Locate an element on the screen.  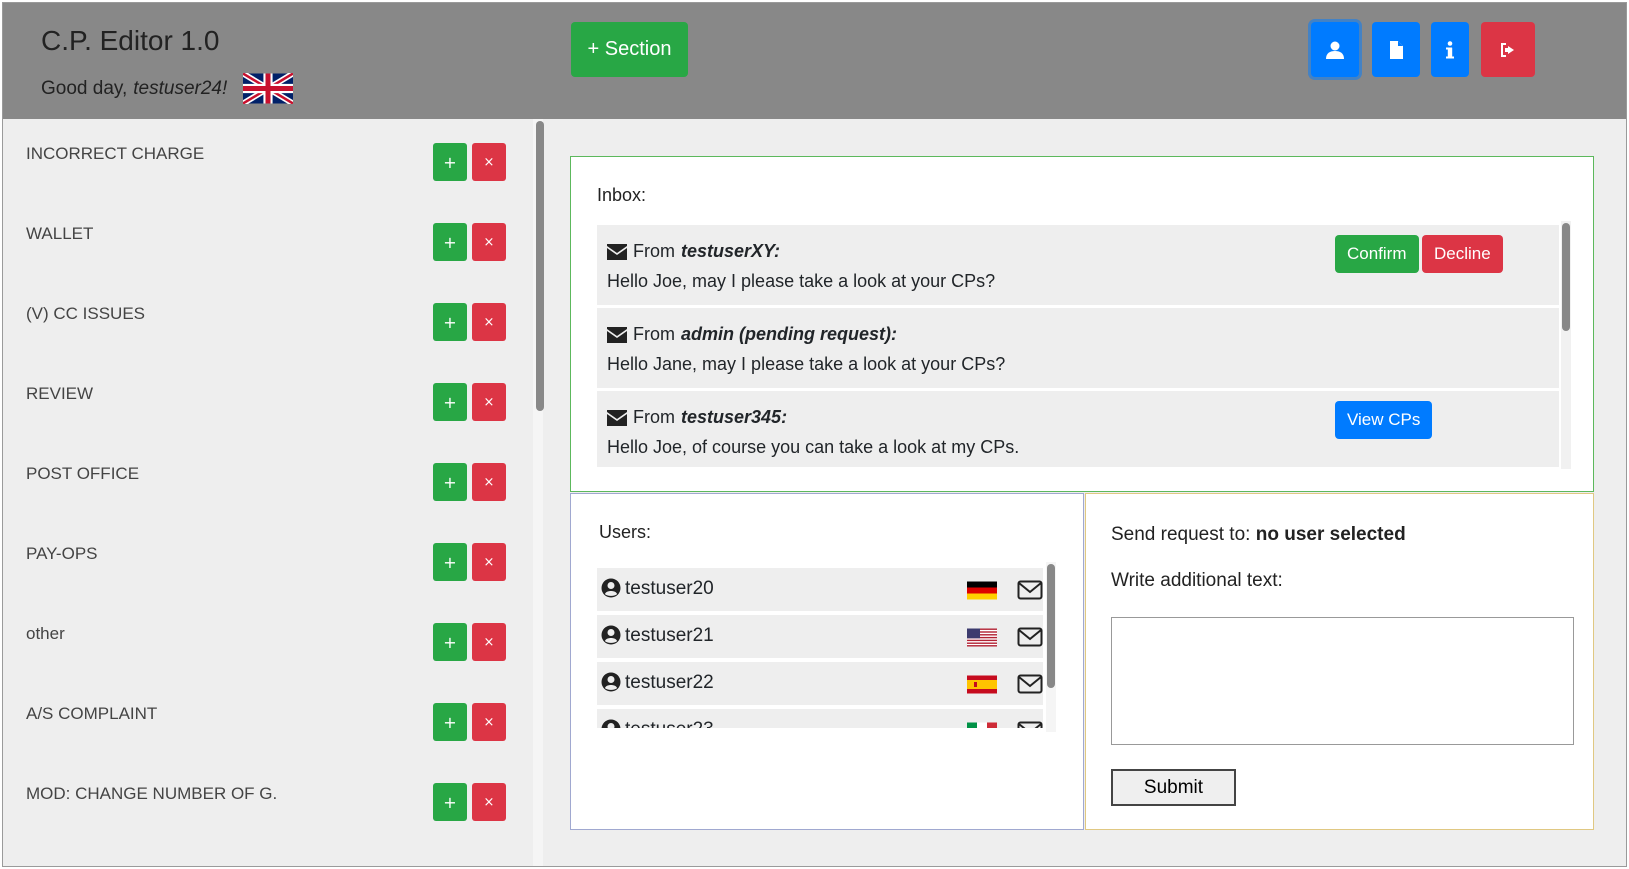
additional-text-label: Write additional text: is located at coordinates (1197, 580).